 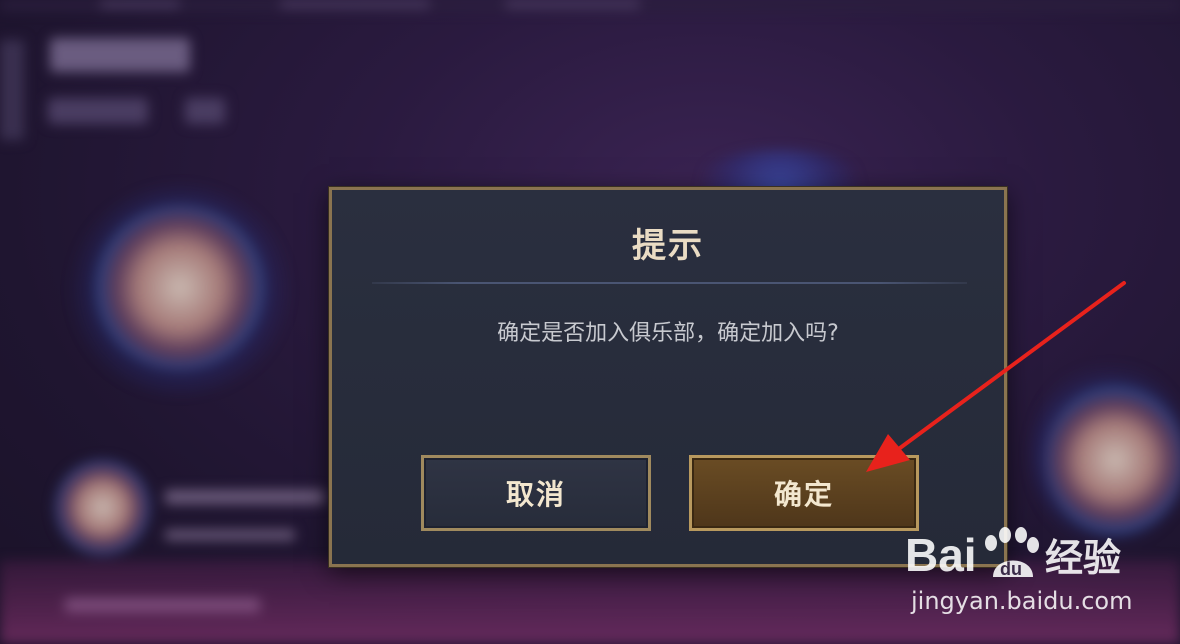 What do you see at coordinates (941, 555) in the screenshot?
I see `svg-text: Bai` at bounding box center [941, 555].